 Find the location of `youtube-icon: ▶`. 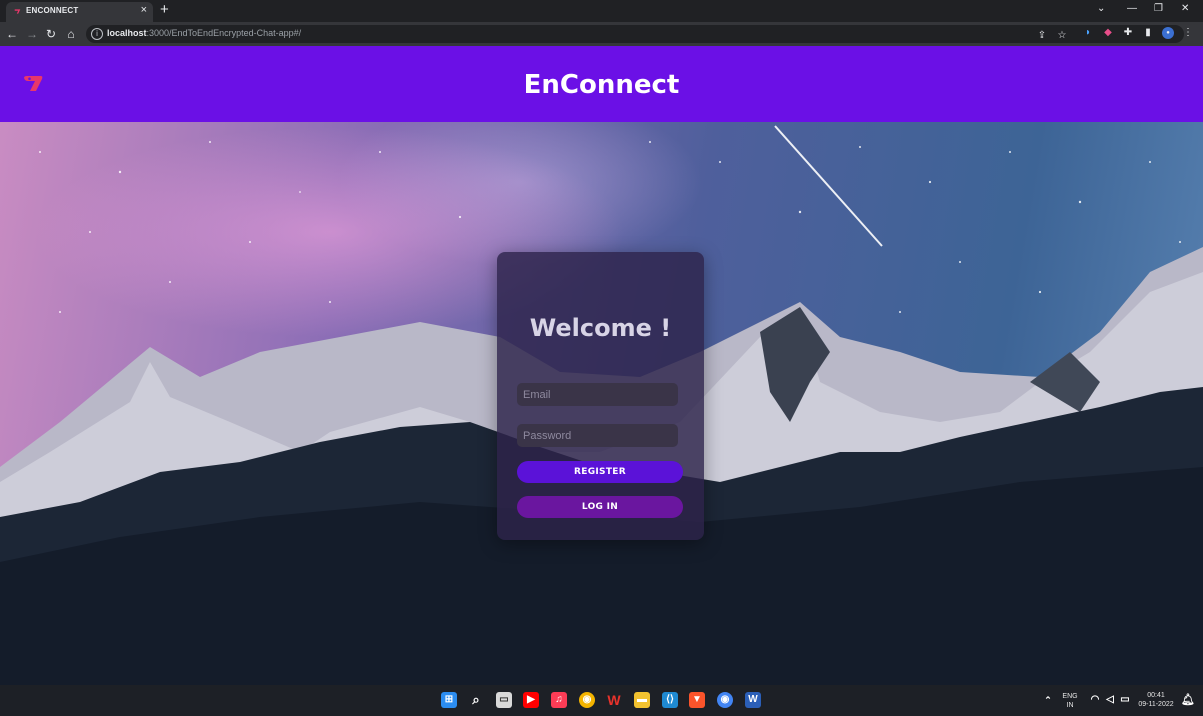

youtube-icon: ▶ is located at coordinates (531, 700).